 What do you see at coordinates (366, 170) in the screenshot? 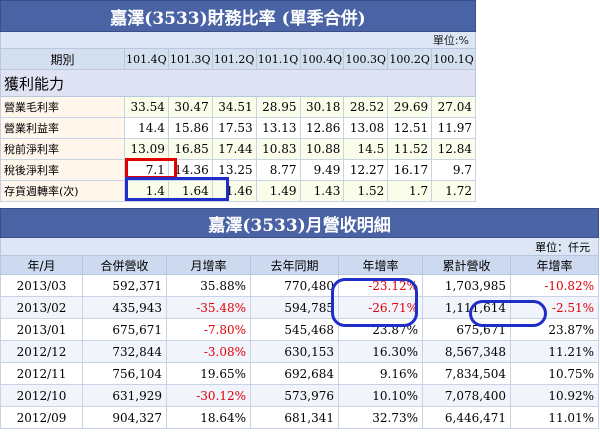
I see `ratio-value: 12.27` at bounding box center [366, 170].